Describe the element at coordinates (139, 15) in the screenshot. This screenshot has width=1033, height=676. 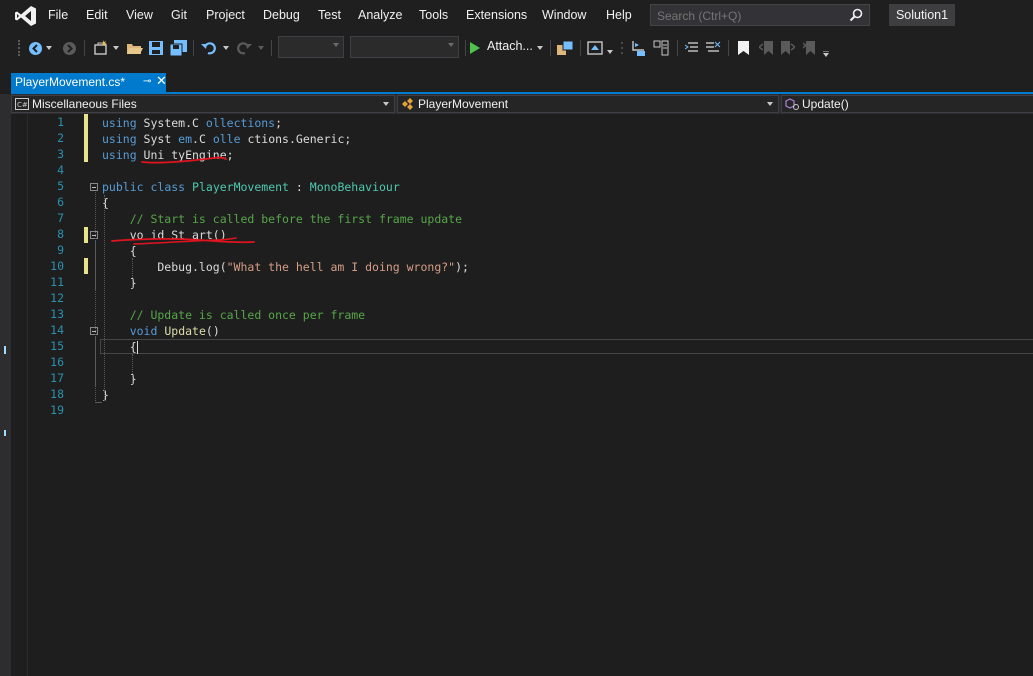
I see `menu-view: View` at that location.